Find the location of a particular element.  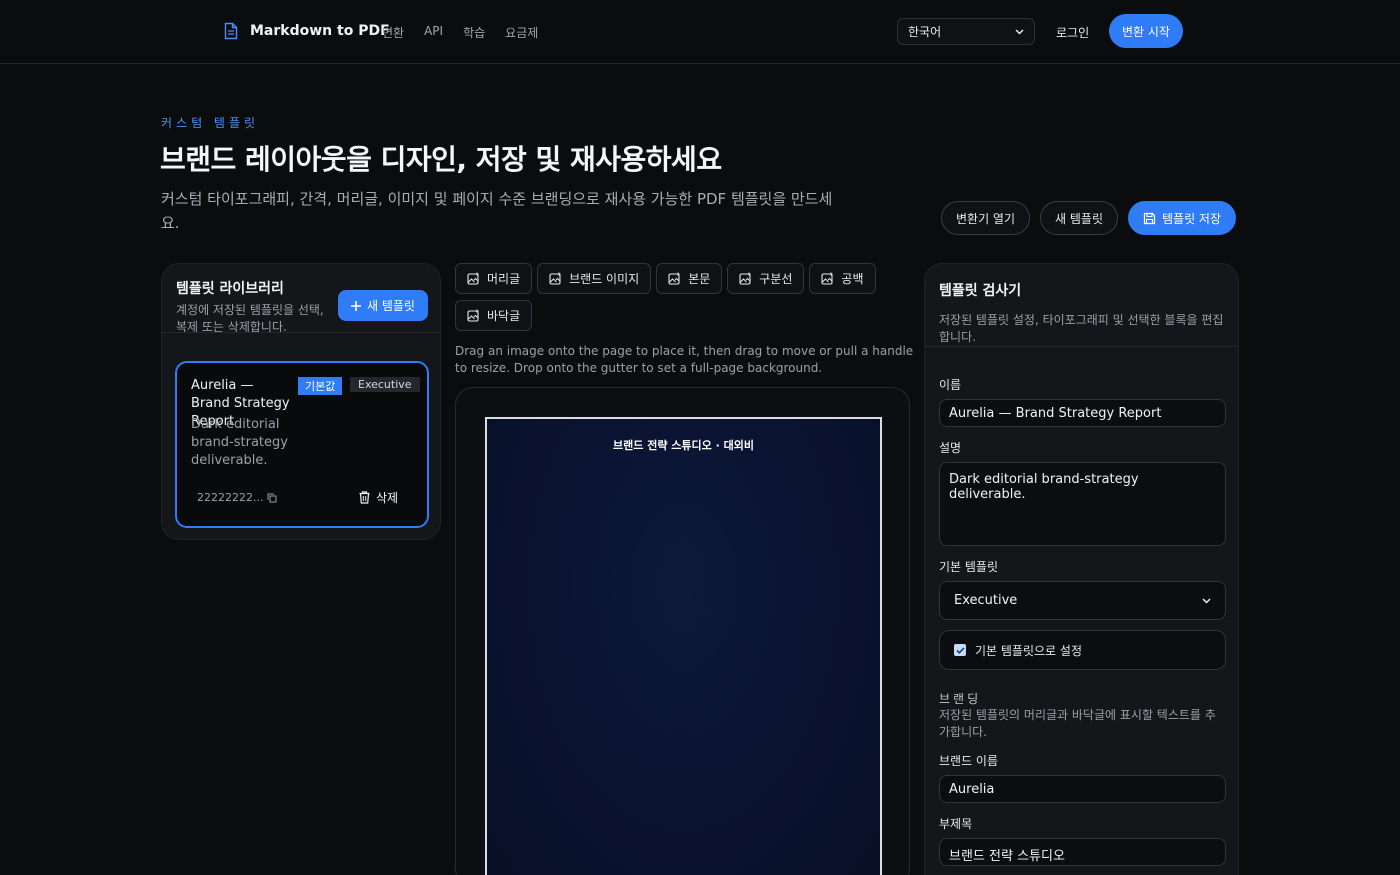

block-label: 공백 is located at coordinates (852, 279).